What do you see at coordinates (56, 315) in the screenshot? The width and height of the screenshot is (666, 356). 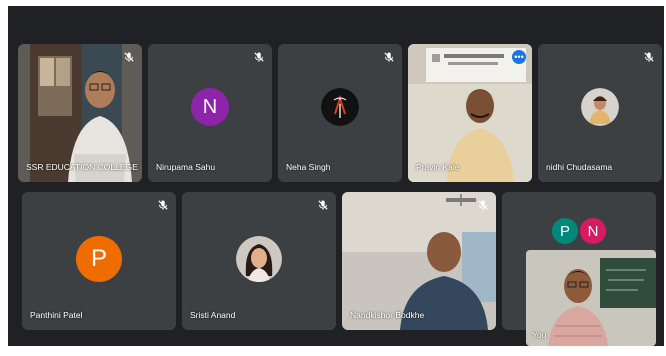 I see `participant-name: Panthini Patel` at bounding box center [56, 315].